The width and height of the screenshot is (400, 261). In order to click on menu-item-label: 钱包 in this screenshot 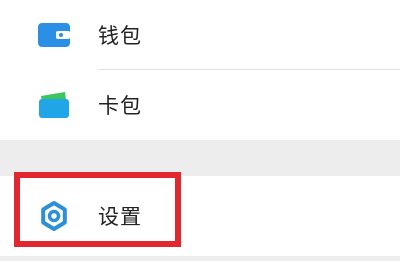, I will do `click(120, 36)`.